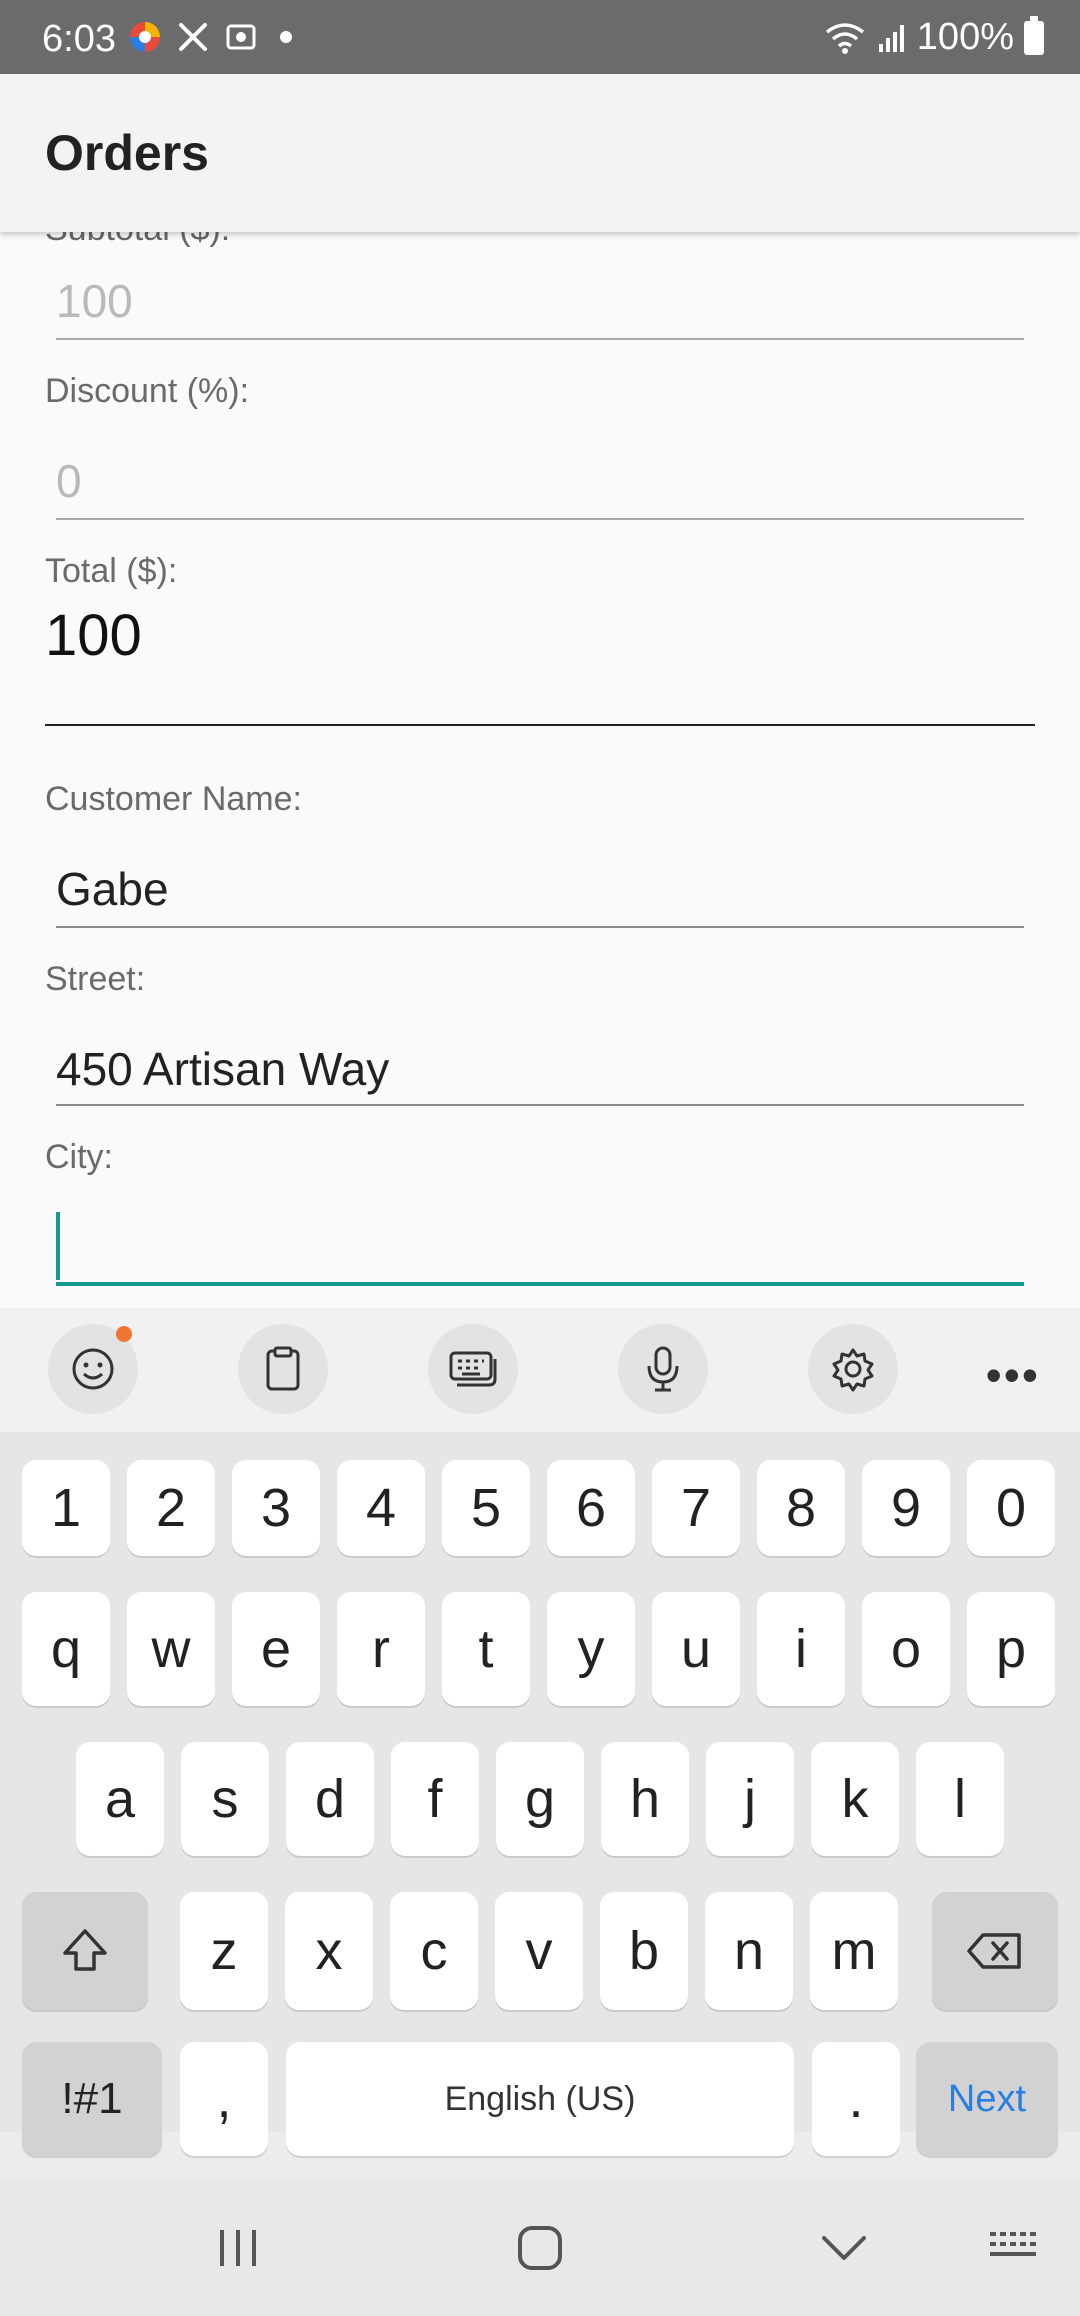 The image size is (1080, 2316). Describe the element at coordinates (801, 1508) in the screenshot. I see `key-8: 8` at that location.